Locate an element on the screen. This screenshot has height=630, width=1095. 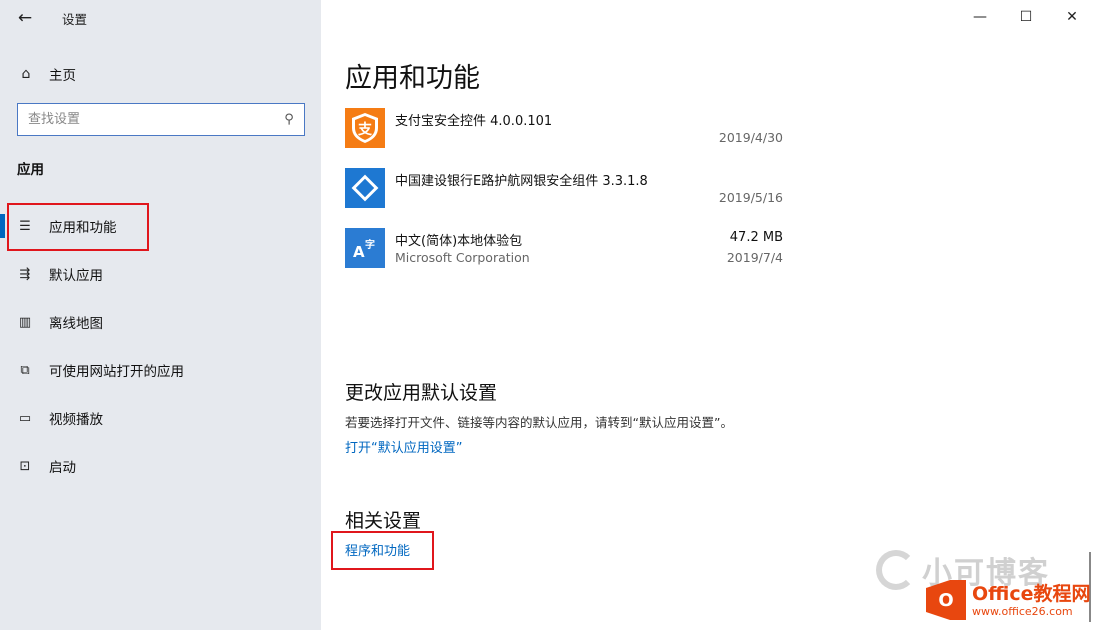
search-icon: ⚲ is located at coordinates (289, 119).